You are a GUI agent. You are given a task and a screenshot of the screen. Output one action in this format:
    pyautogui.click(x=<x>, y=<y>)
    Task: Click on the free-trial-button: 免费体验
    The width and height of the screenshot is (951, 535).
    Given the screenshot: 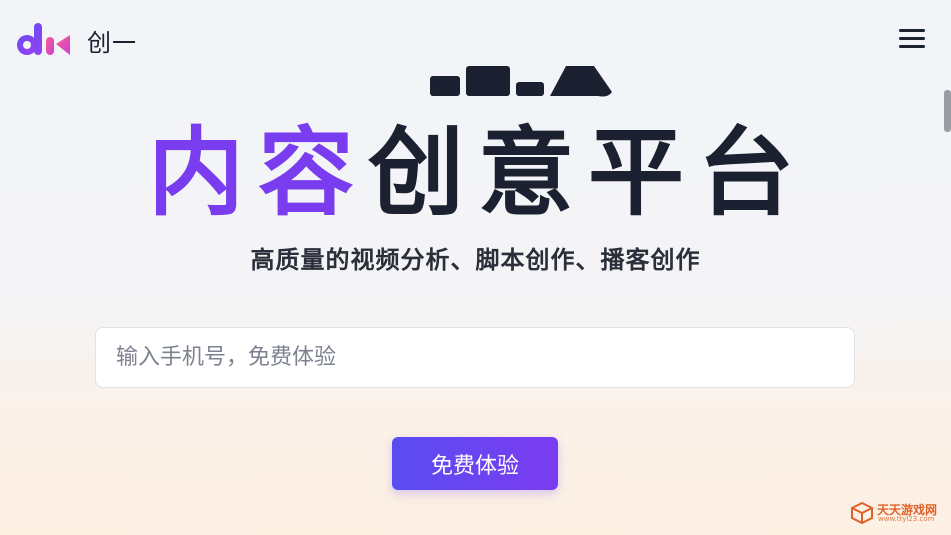 What is the action you would take?
    pyautogui.click(x=475, y=463)
    